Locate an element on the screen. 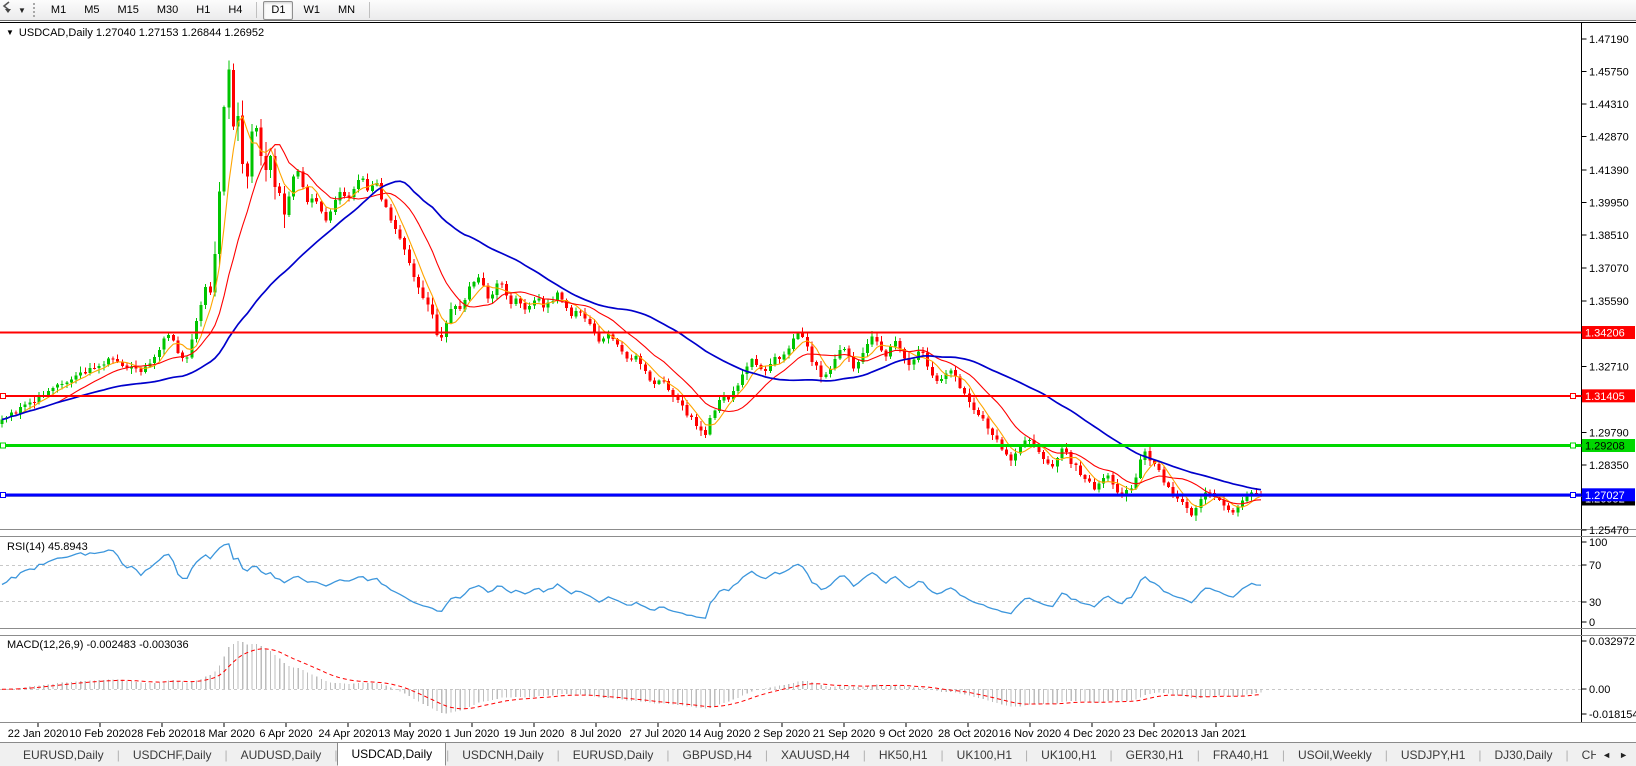 The height and width of the screenshot is (766, 1636). chart-tool-icon is located at coordinates (9, 9).